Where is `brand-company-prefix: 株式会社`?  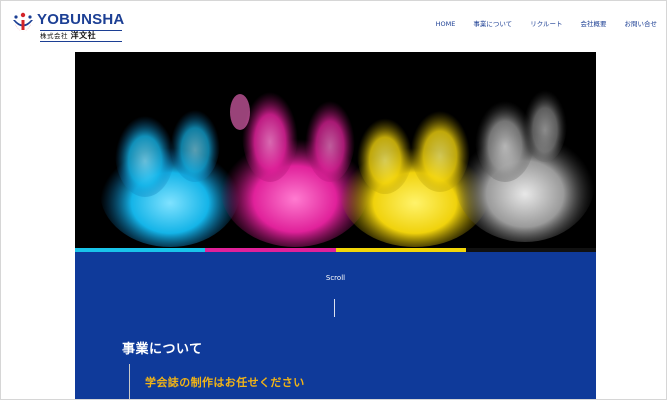 brand-company-prefix: 株式会社 is located at coordinates (54, 36).